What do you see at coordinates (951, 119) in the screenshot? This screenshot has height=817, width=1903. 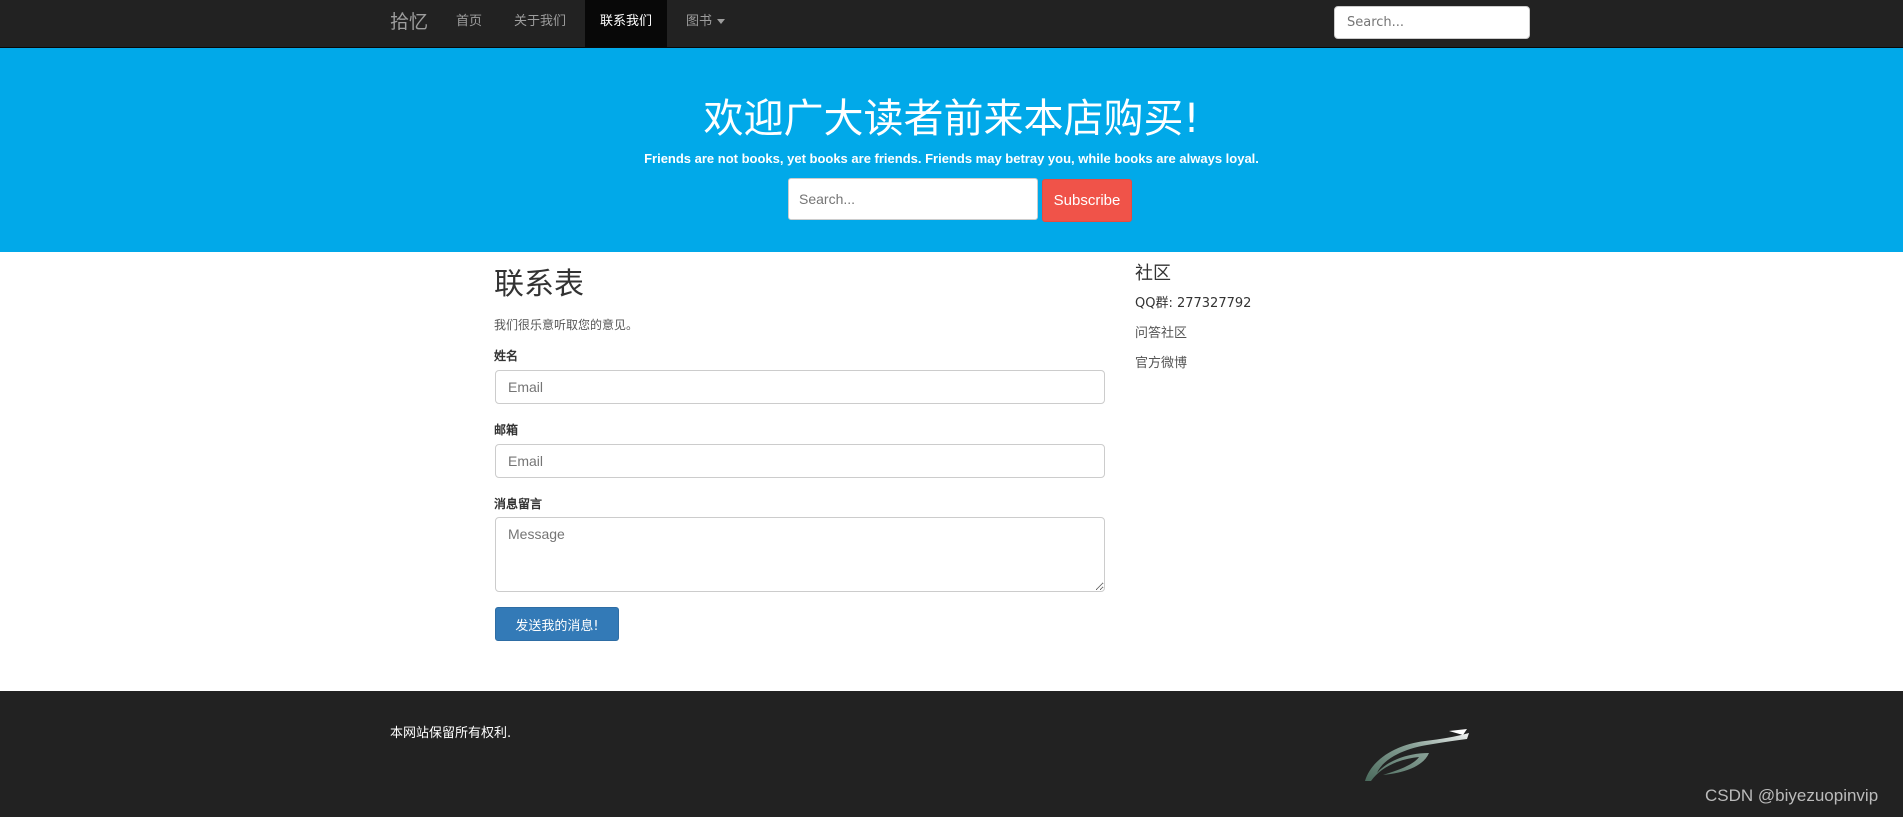 I see `hero-title: 欢迎广大读者前来本店购买!` at bounding box center [951, 119].